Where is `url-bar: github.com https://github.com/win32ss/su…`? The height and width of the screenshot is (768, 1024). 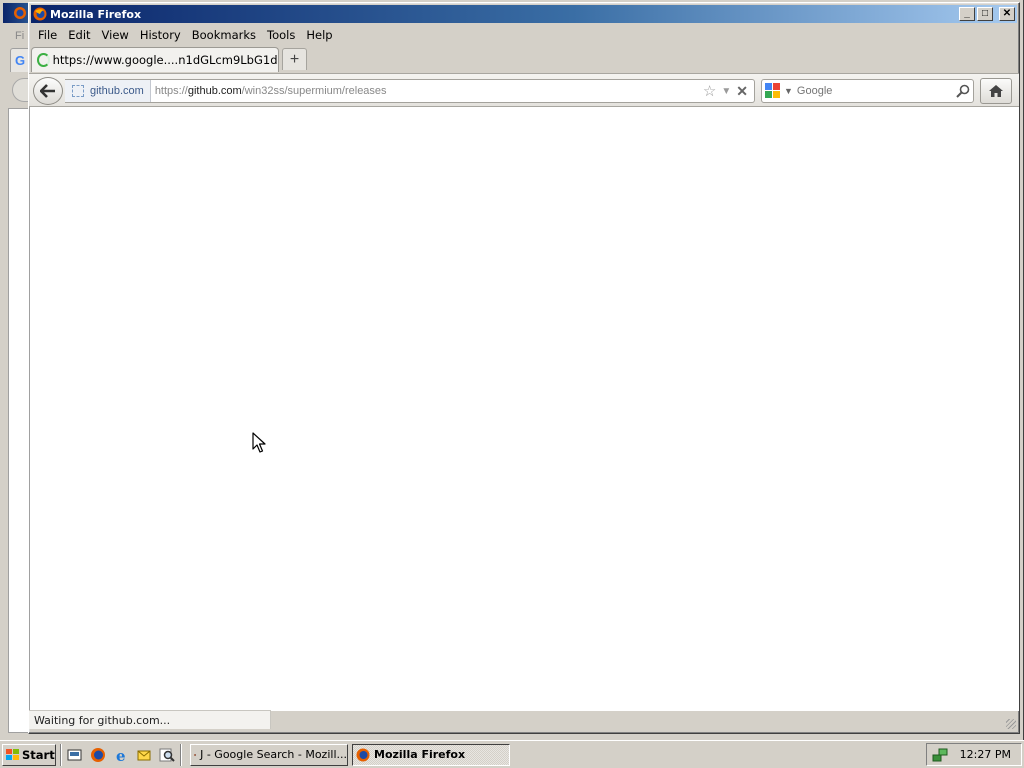 url-bar: github.com https://github.com/win32ss/su… is located at coordinates (410, 91).